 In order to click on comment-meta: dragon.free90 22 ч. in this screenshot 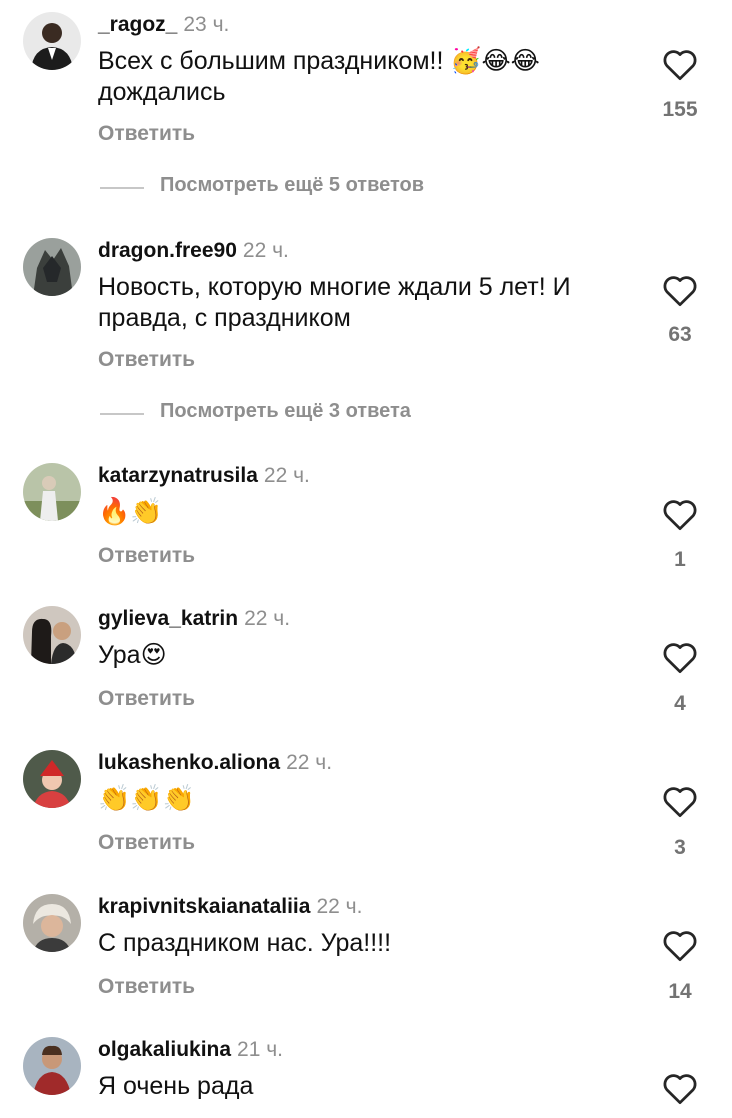, I will do `click(193, 251)`.